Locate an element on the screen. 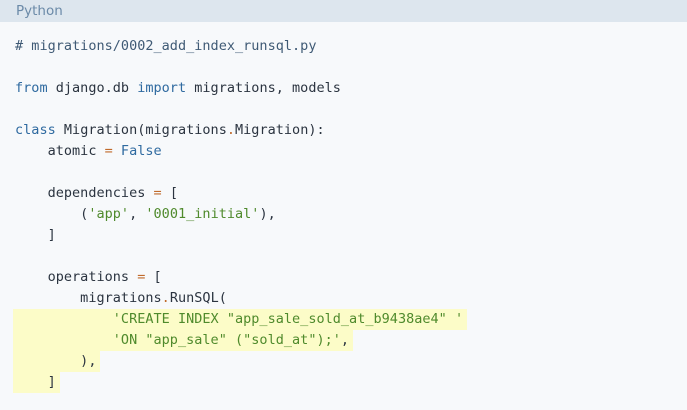 This screenshot has height=410, width=687. runsql-module: migrations is located at coordinates (88, 298).